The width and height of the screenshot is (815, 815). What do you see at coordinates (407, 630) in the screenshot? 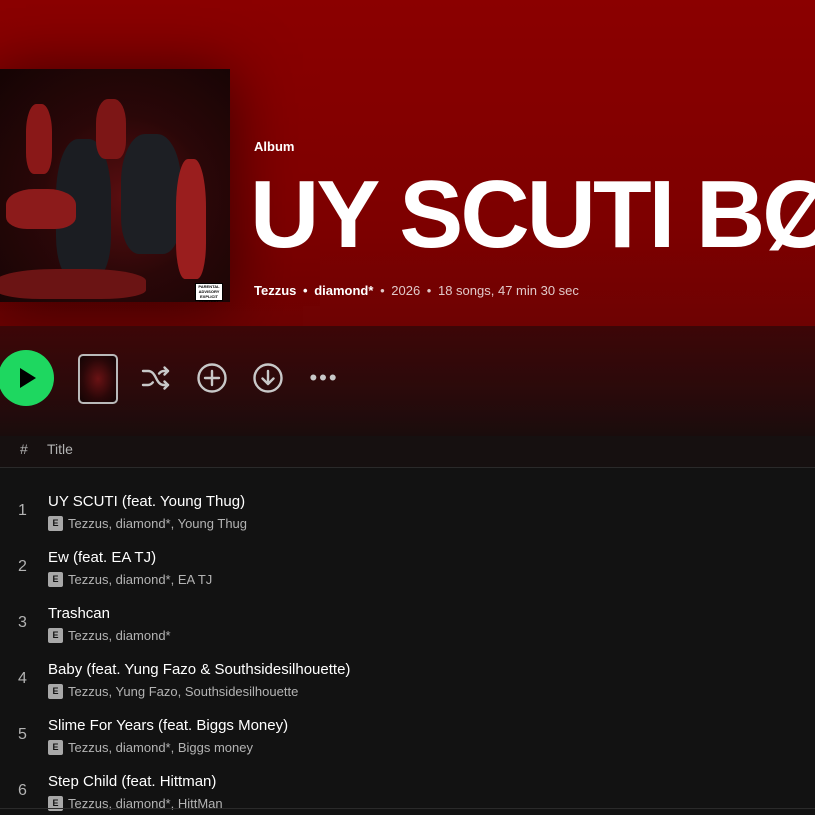
I see `track-row: 3 Trashcan E Tezzus, diamond*` at bounding box center [407, 630].